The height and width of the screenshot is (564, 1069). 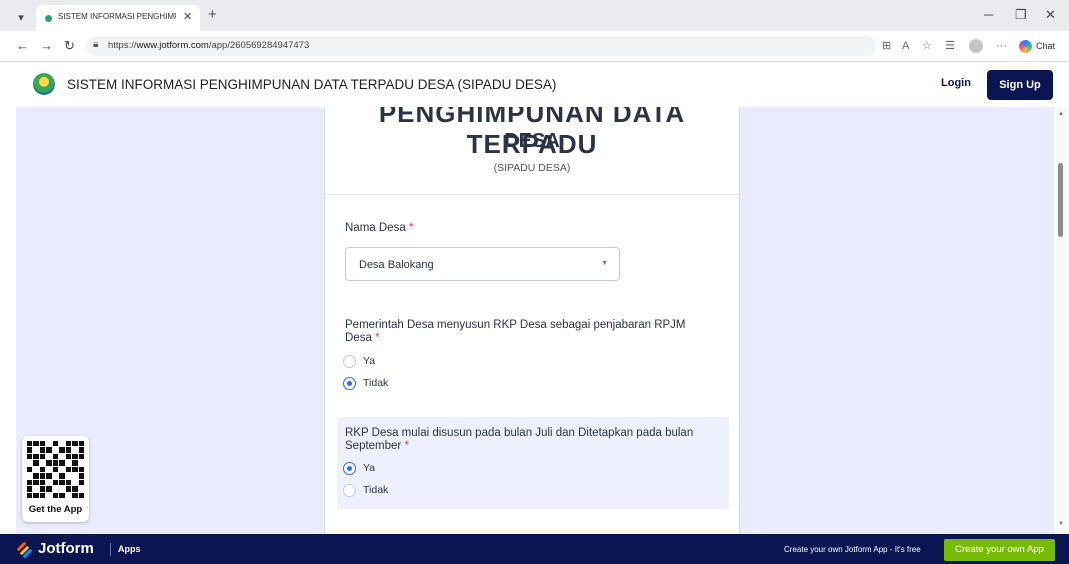 What do you see at coordinates (988, 15) in the screenshot?
I see `minimize-icon: ─` at bounding box center [988, 15].